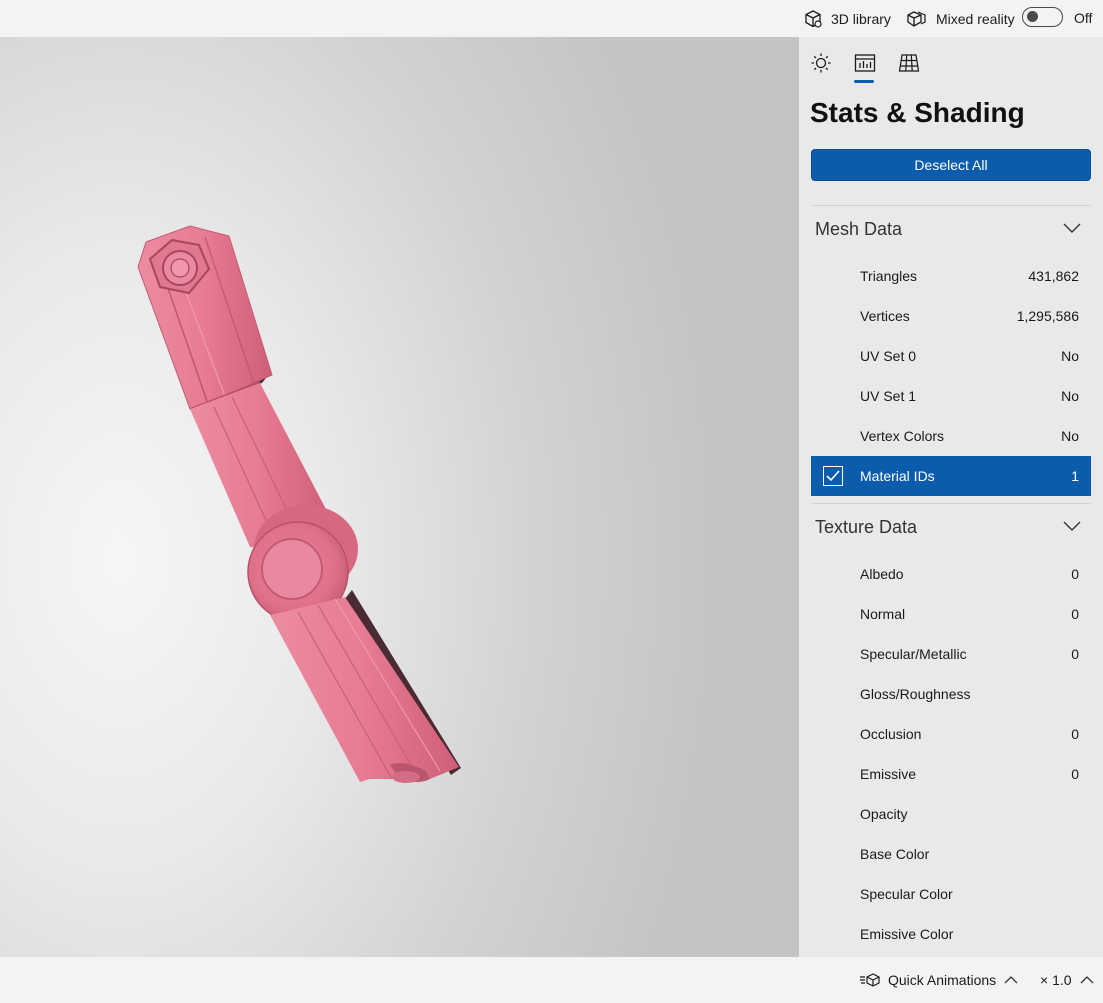  What do you see at coordinates (951, 229) in the screenshot?
I see `mesh-data-header: Mesh Data` at bounding box center [951, 229].